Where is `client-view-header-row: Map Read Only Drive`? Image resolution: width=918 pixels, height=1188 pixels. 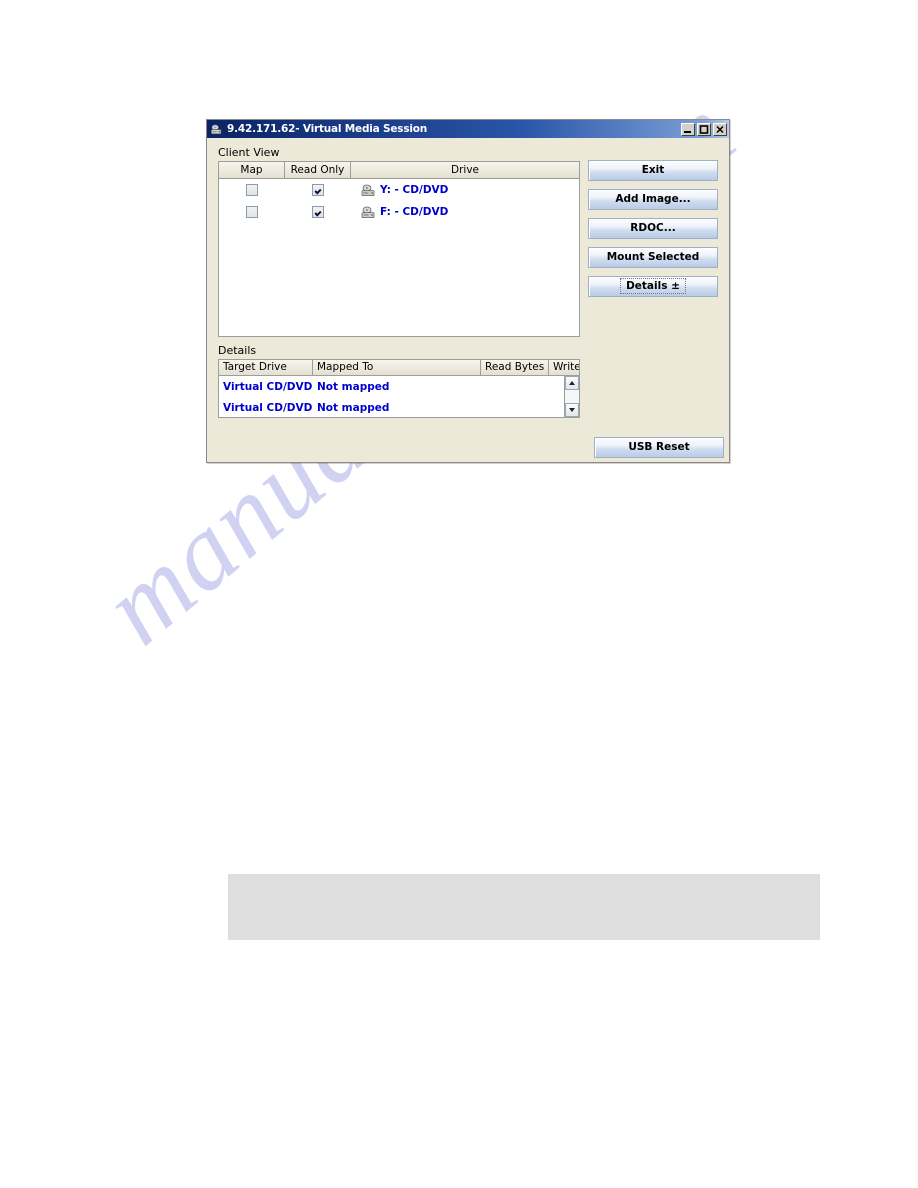 client-view-header-row: Map Read Only Drive is located at coordinates (399, 170).